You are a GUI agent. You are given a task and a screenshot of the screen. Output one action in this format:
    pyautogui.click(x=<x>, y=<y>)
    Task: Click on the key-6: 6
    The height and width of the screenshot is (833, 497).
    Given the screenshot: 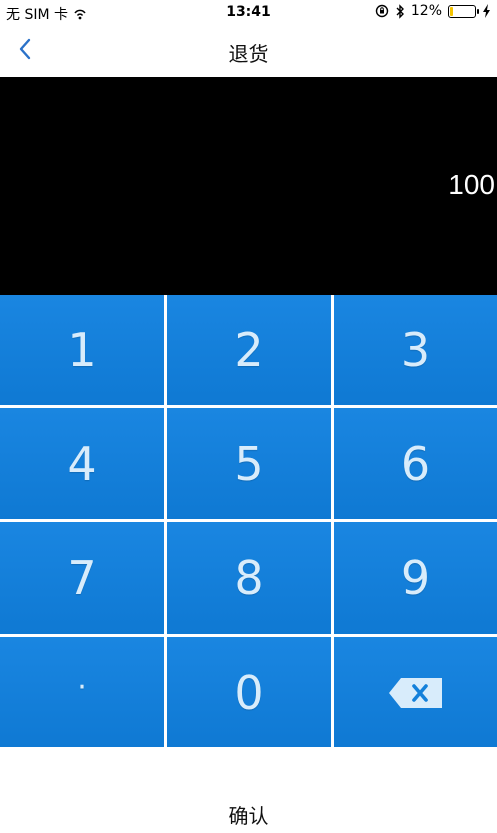 What is the action you would take?
    pyautogui.click(x=415, y=463)
    